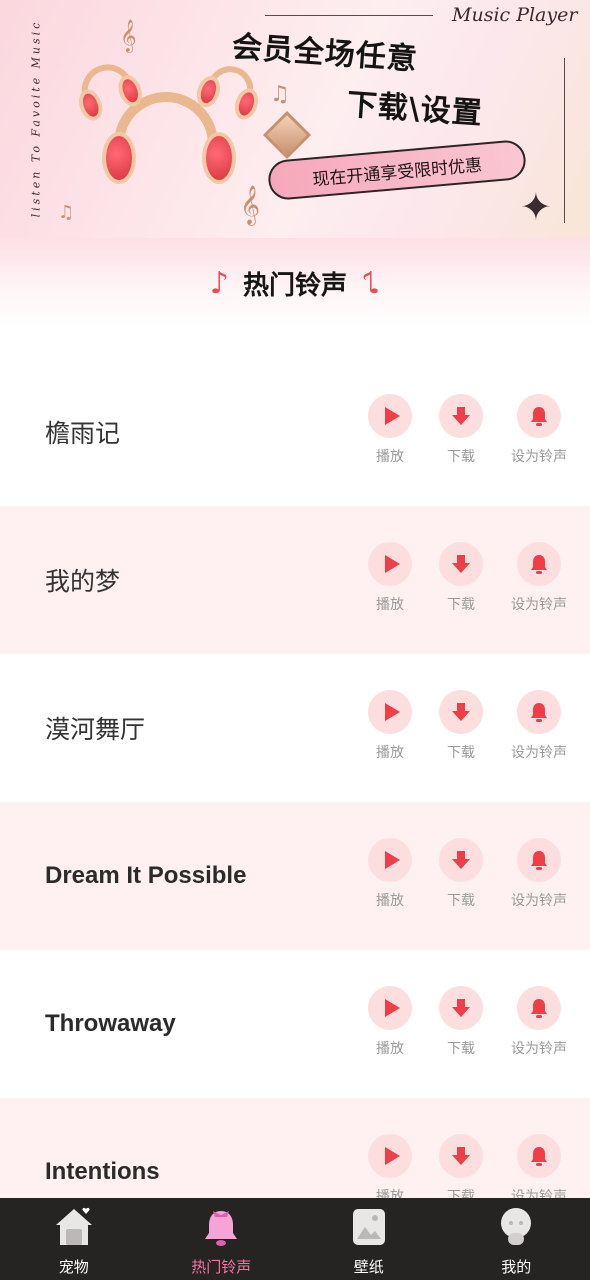 This screenshot has width=590, height=1280. I want to click on banner-vertical-line, so click(564, 140).